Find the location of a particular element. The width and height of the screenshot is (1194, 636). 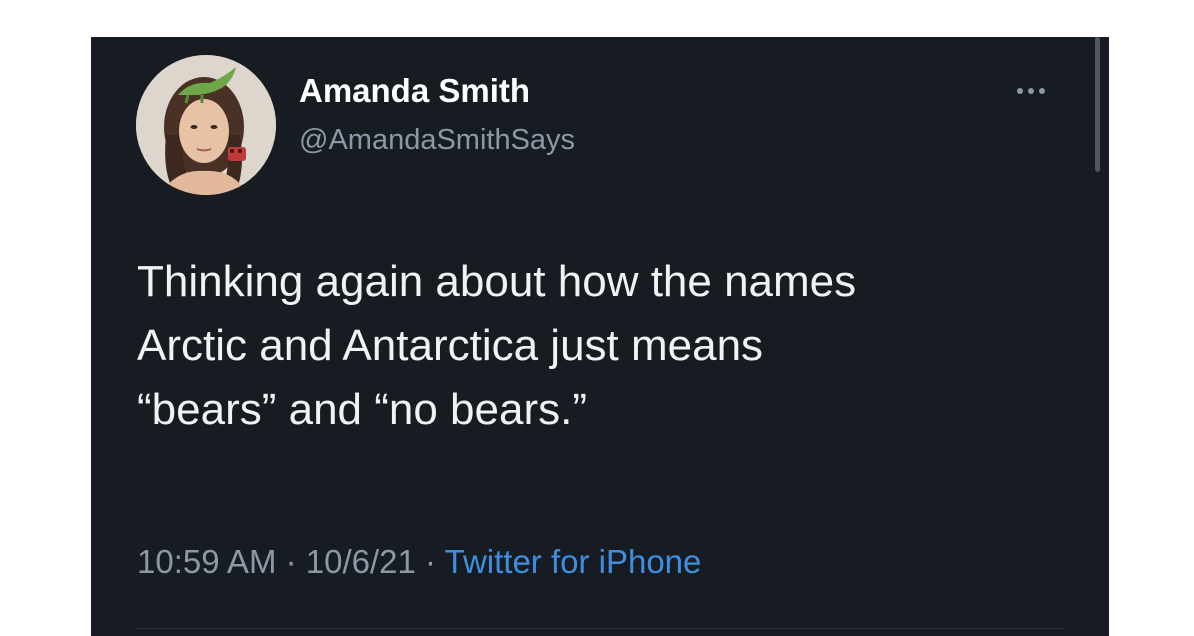

tweet-date: 10/6/21 is located at coordinates (361, 561).